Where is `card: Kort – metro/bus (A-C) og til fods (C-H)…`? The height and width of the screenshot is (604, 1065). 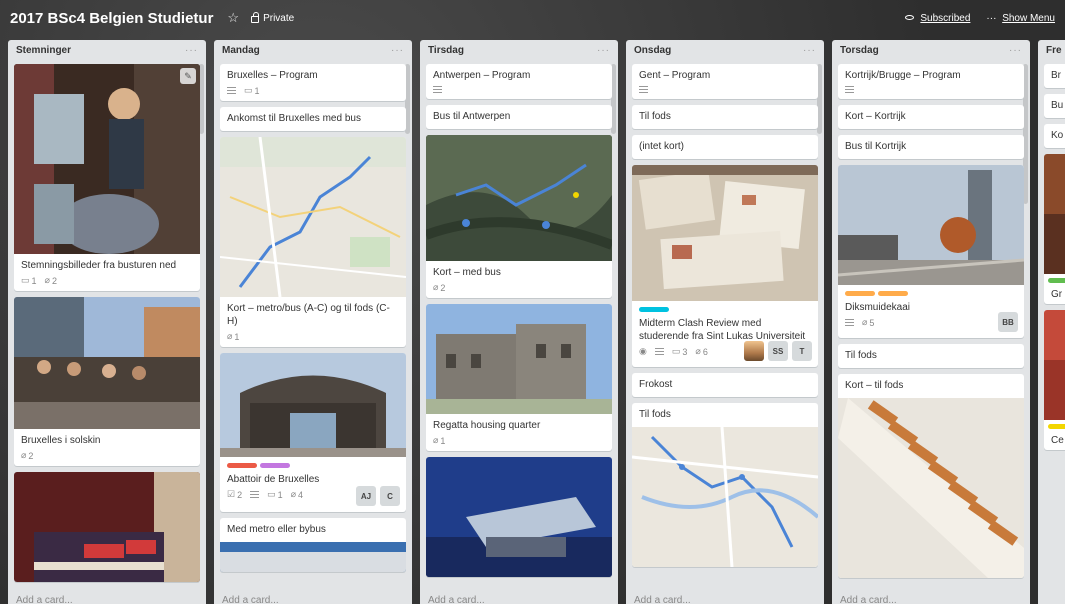 card: Kort – metro/bus (A-C) og til fods (C-H)… is located at coordinates (313, 242).